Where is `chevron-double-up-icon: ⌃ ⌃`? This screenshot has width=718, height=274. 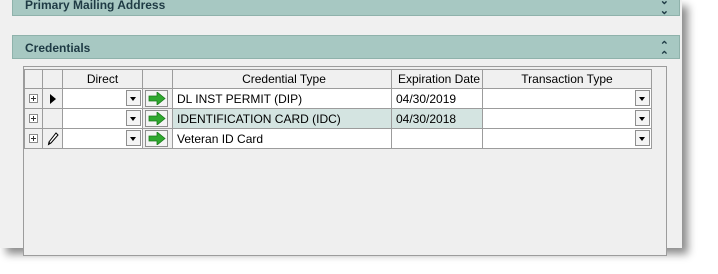 chevron-double-up-icon: ⌃ ⌃ is located at coordinates (664, 51).